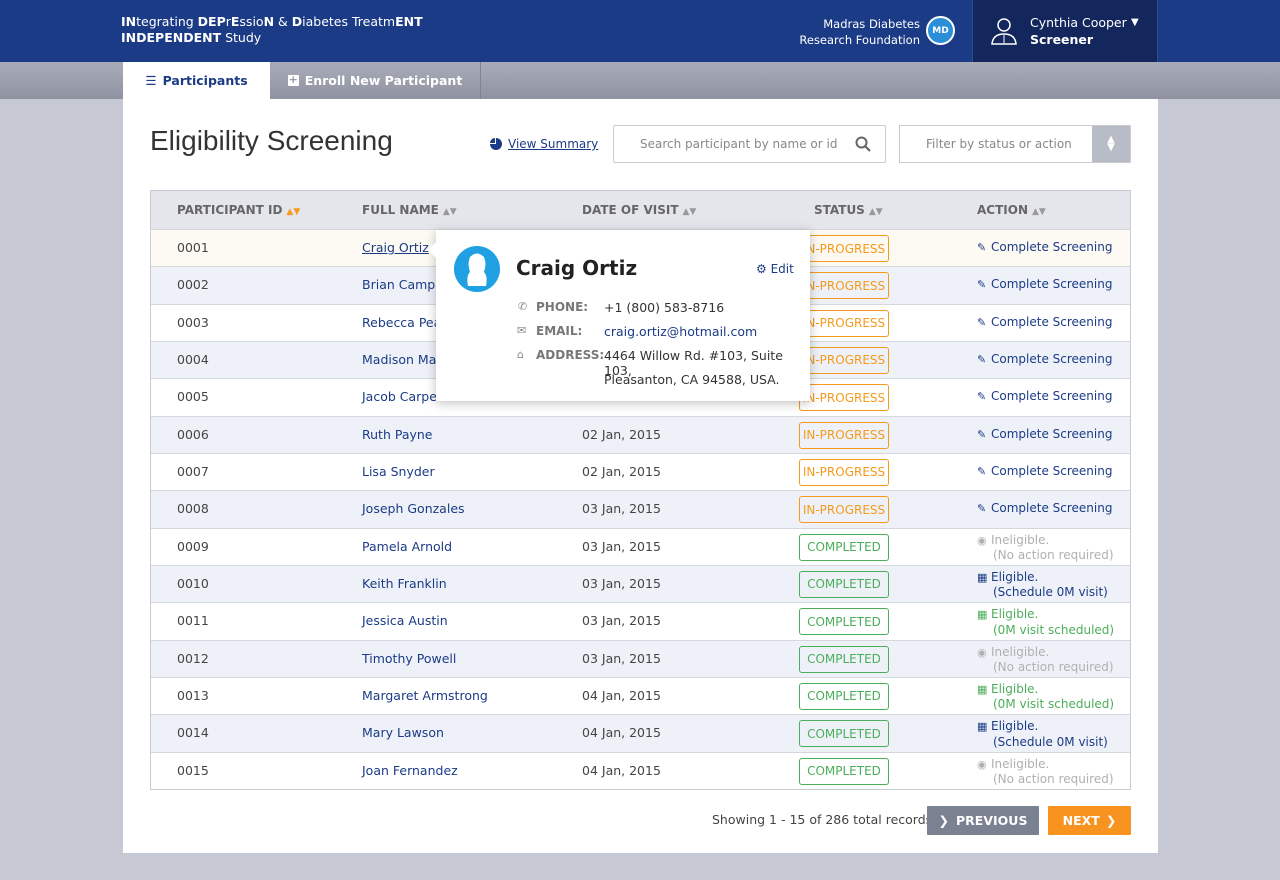  I want to click on participant-name-link: Keith Franklin, so click(404, 583).